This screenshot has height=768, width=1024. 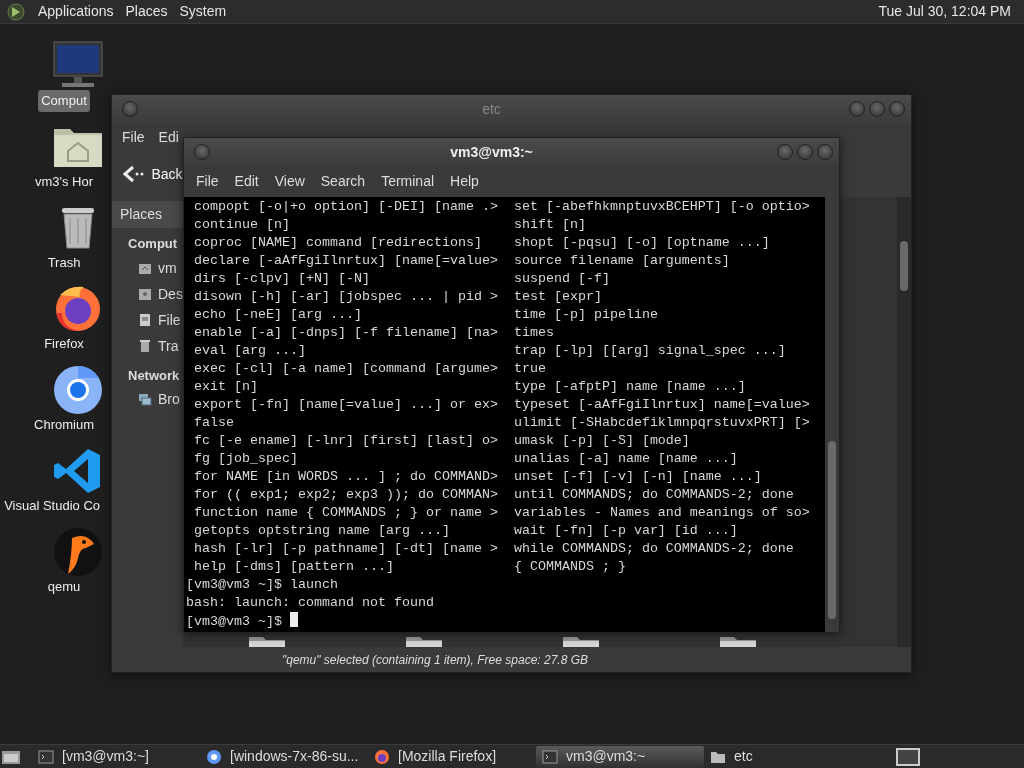 What do you see at coordinates (116, 756) in the screenshot?
I see `taskbar-button: [vm3@vm3:~]` at bounding box center [116, 756].